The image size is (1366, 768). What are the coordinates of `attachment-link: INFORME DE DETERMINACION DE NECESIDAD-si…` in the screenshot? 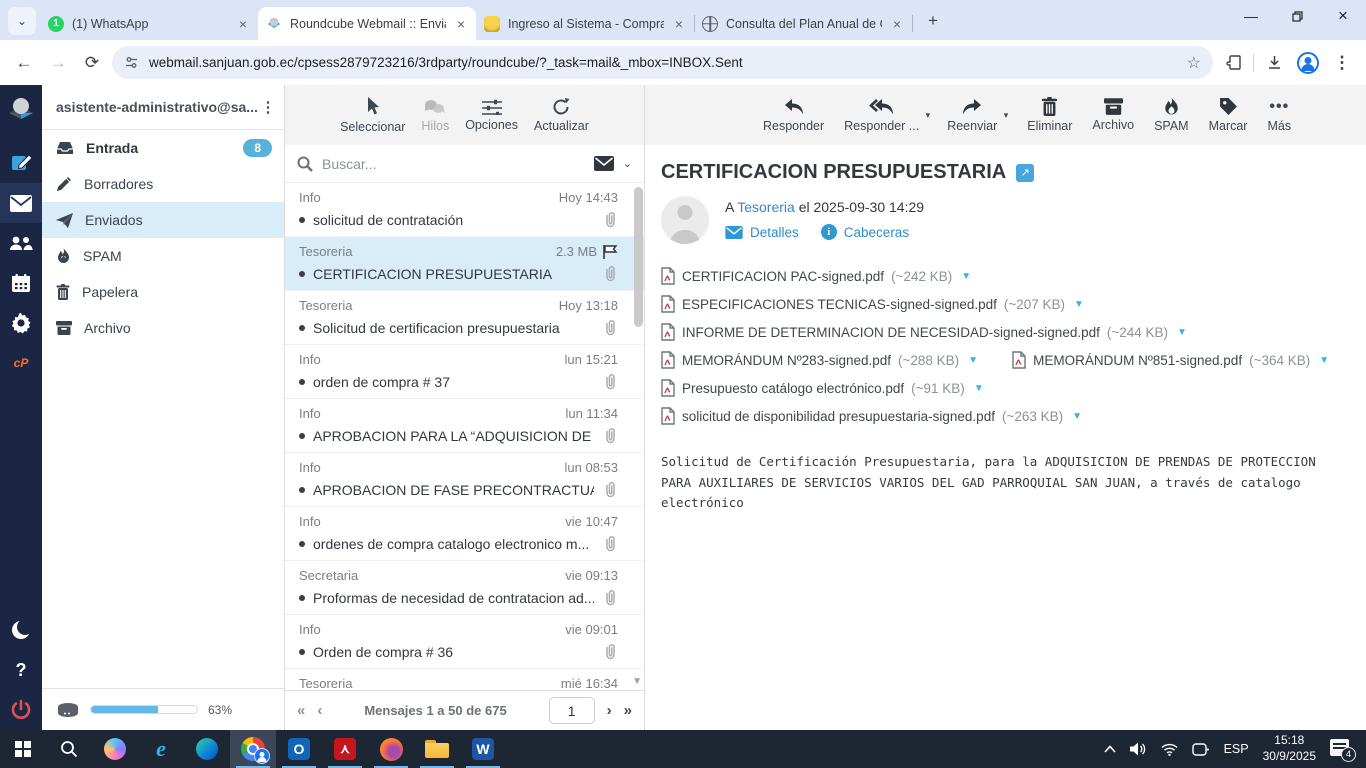 It's located at (924, 332).